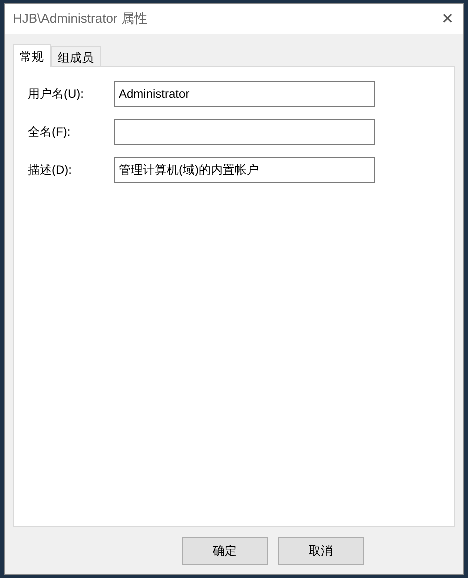  What do you see at coordinates (56, 94) in the screenshot?
I see `field-label: 用户名(U):` at bounding box center [56, 94].